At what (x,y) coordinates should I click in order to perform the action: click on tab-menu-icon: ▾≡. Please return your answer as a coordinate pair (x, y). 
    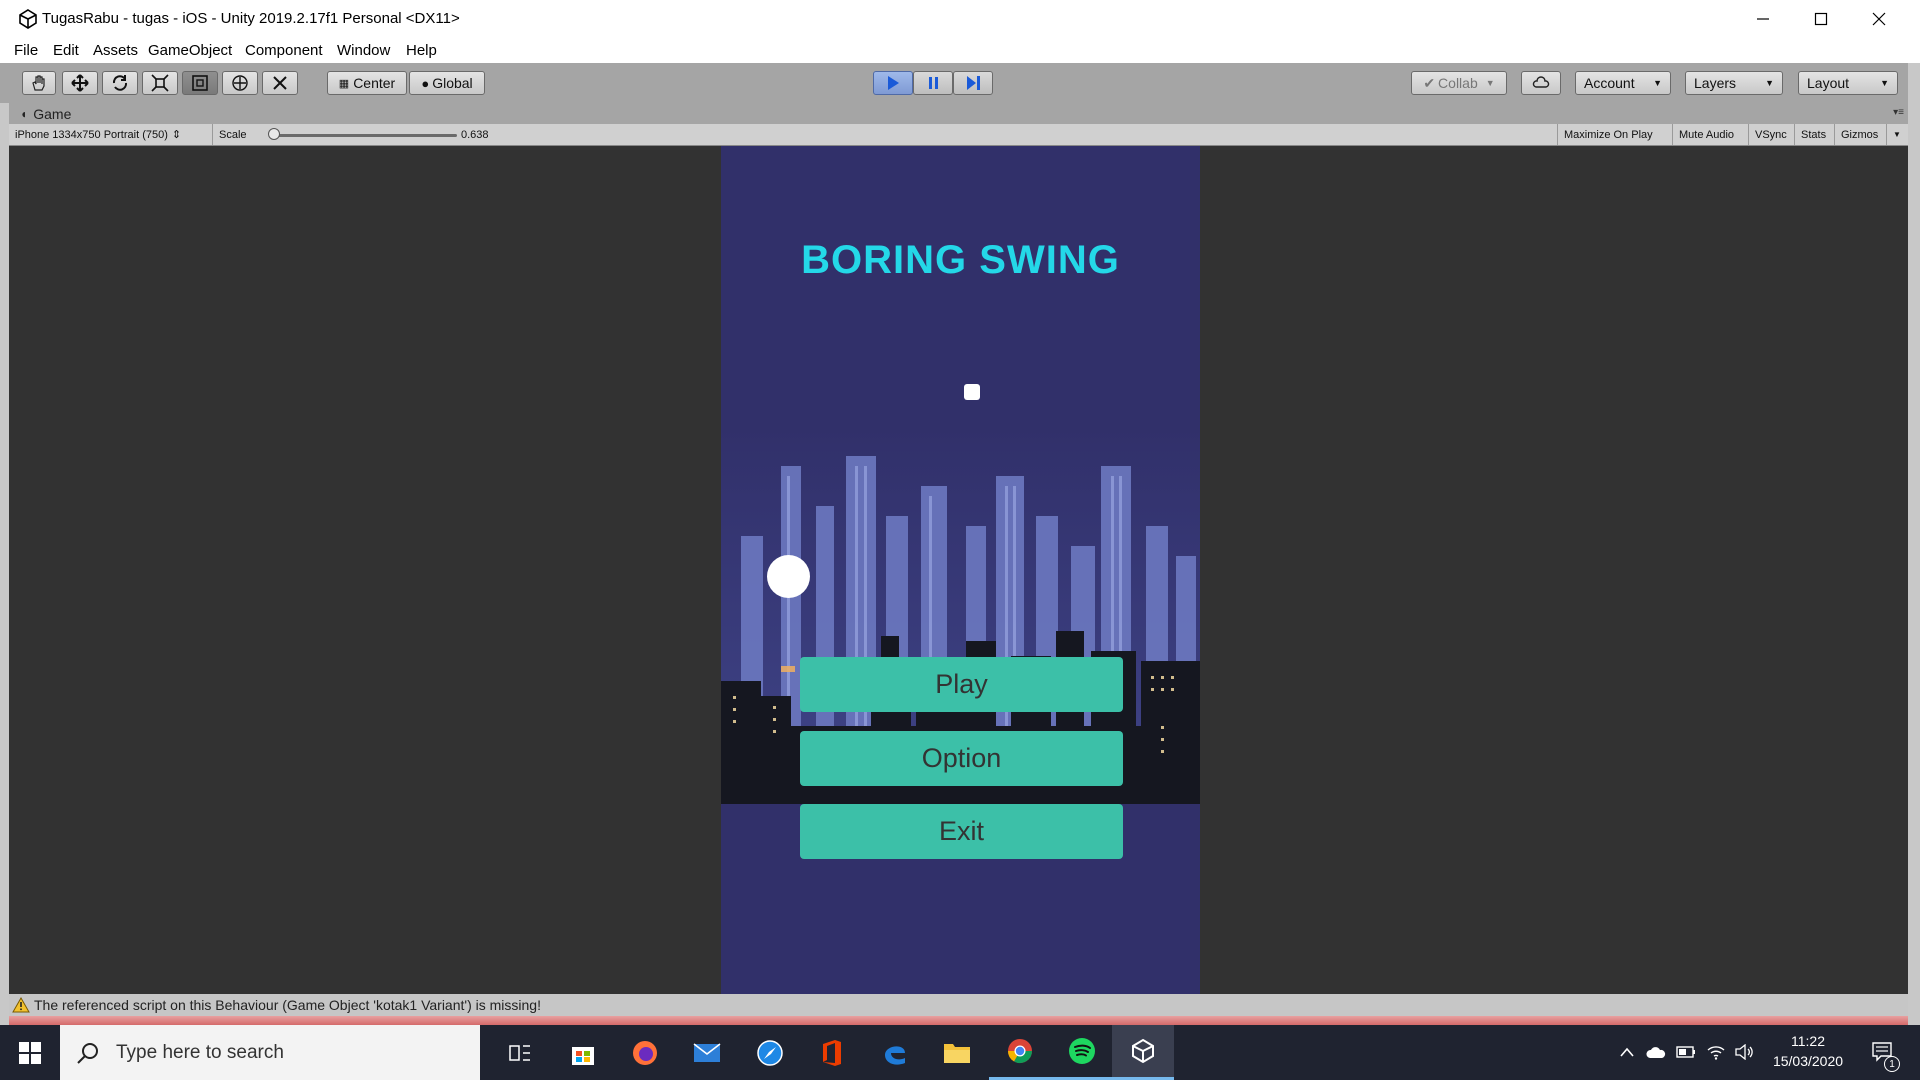
    Looking at the image, I should click on (1898, 112).